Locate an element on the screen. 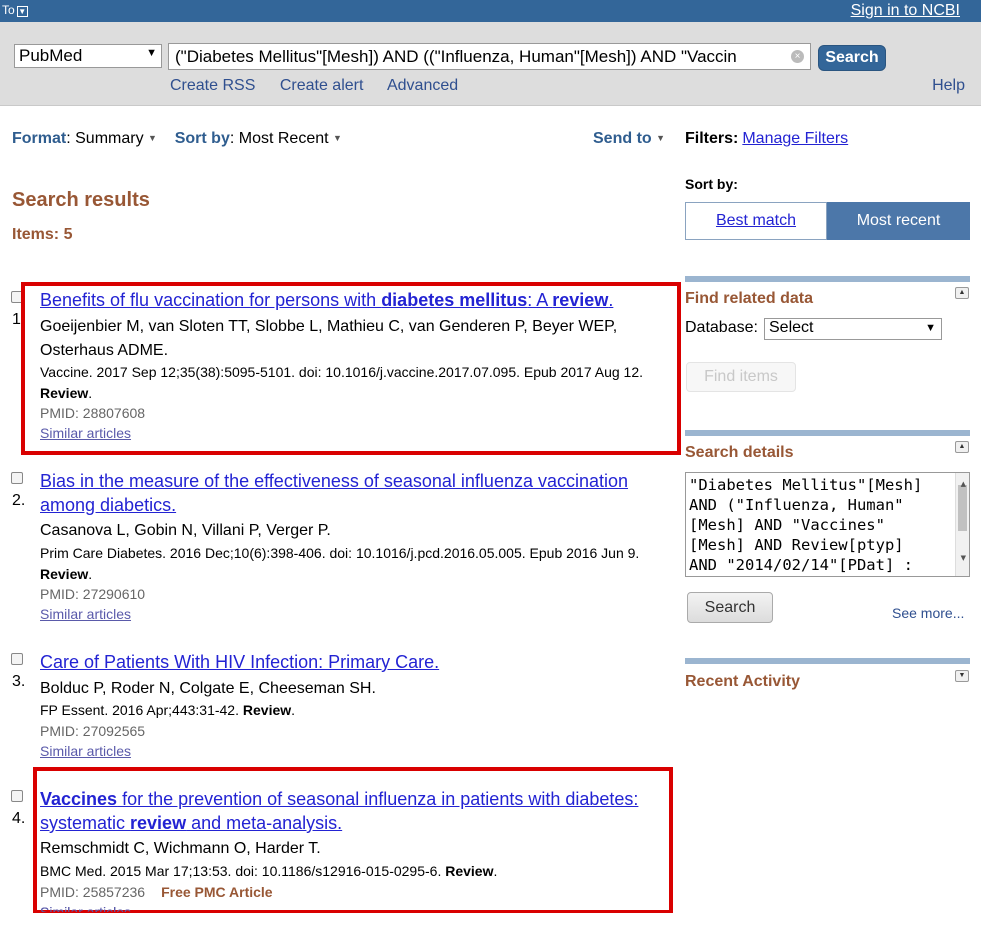 The width and height of the screenshot is (981, 942). page-cutoff is located at coordinates (340, 927).